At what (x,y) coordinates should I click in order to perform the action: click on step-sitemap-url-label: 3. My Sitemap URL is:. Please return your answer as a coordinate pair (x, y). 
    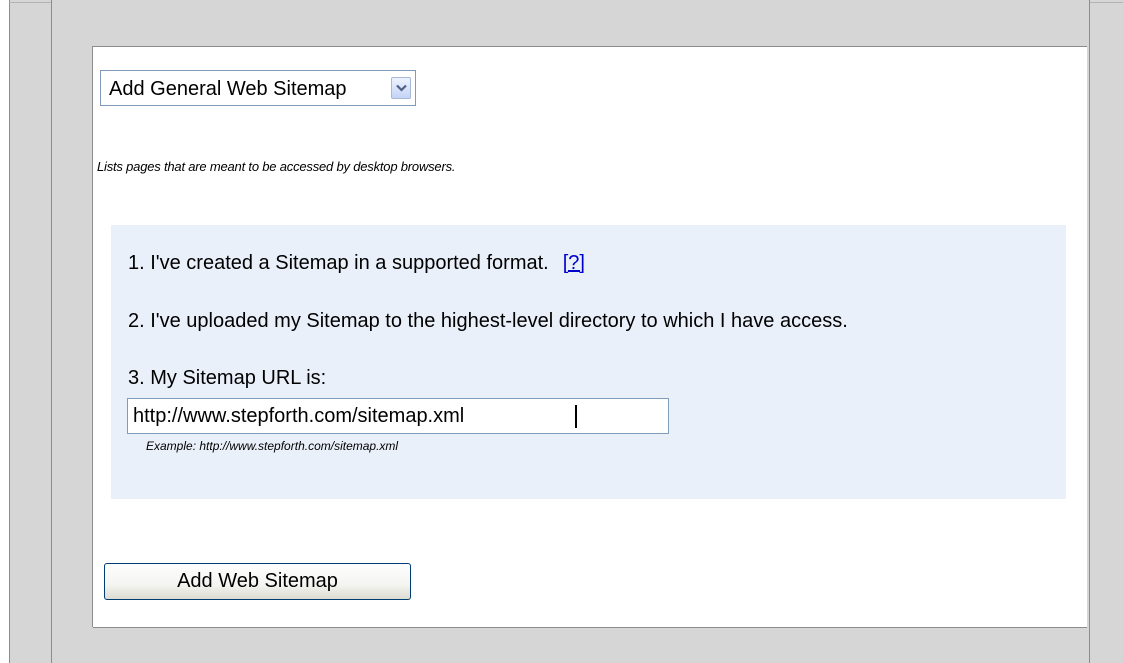
    Looking at the image, I should click on (227, 378).